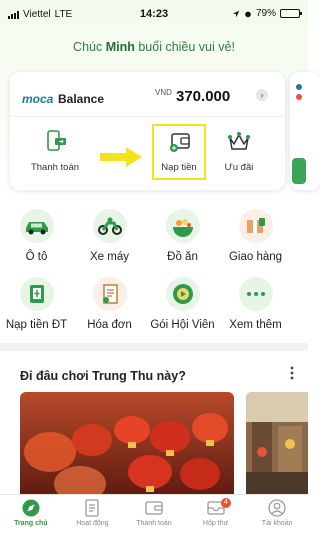  What do you see at coordinates (182, 257) in the screenshot?
I see `service-label: Đồ ăn` at bounding box center [182, 257].